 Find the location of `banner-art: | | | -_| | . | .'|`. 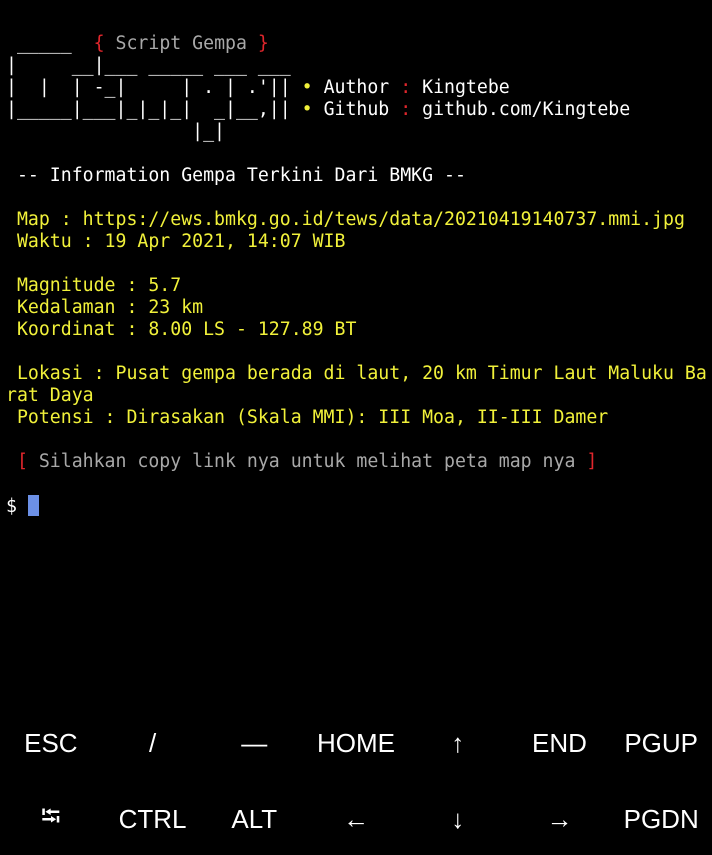

banner-art: | | | -_| | . | .'| is located at coordinates (143, 87).